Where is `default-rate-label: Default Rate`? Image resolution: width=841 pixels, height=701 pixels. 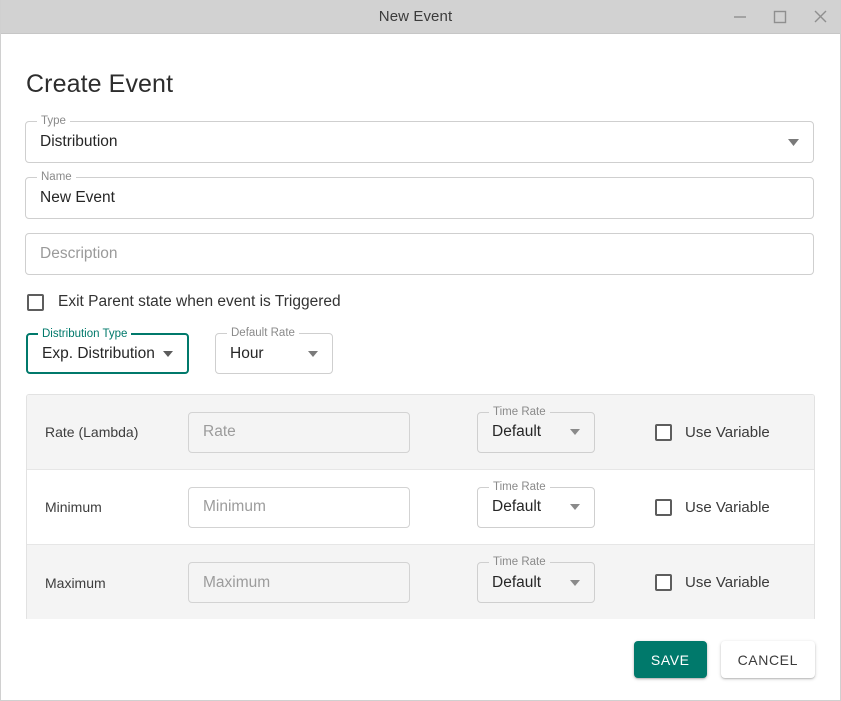
default-rate-label: Default Rate is located at coordinates (263, 333).